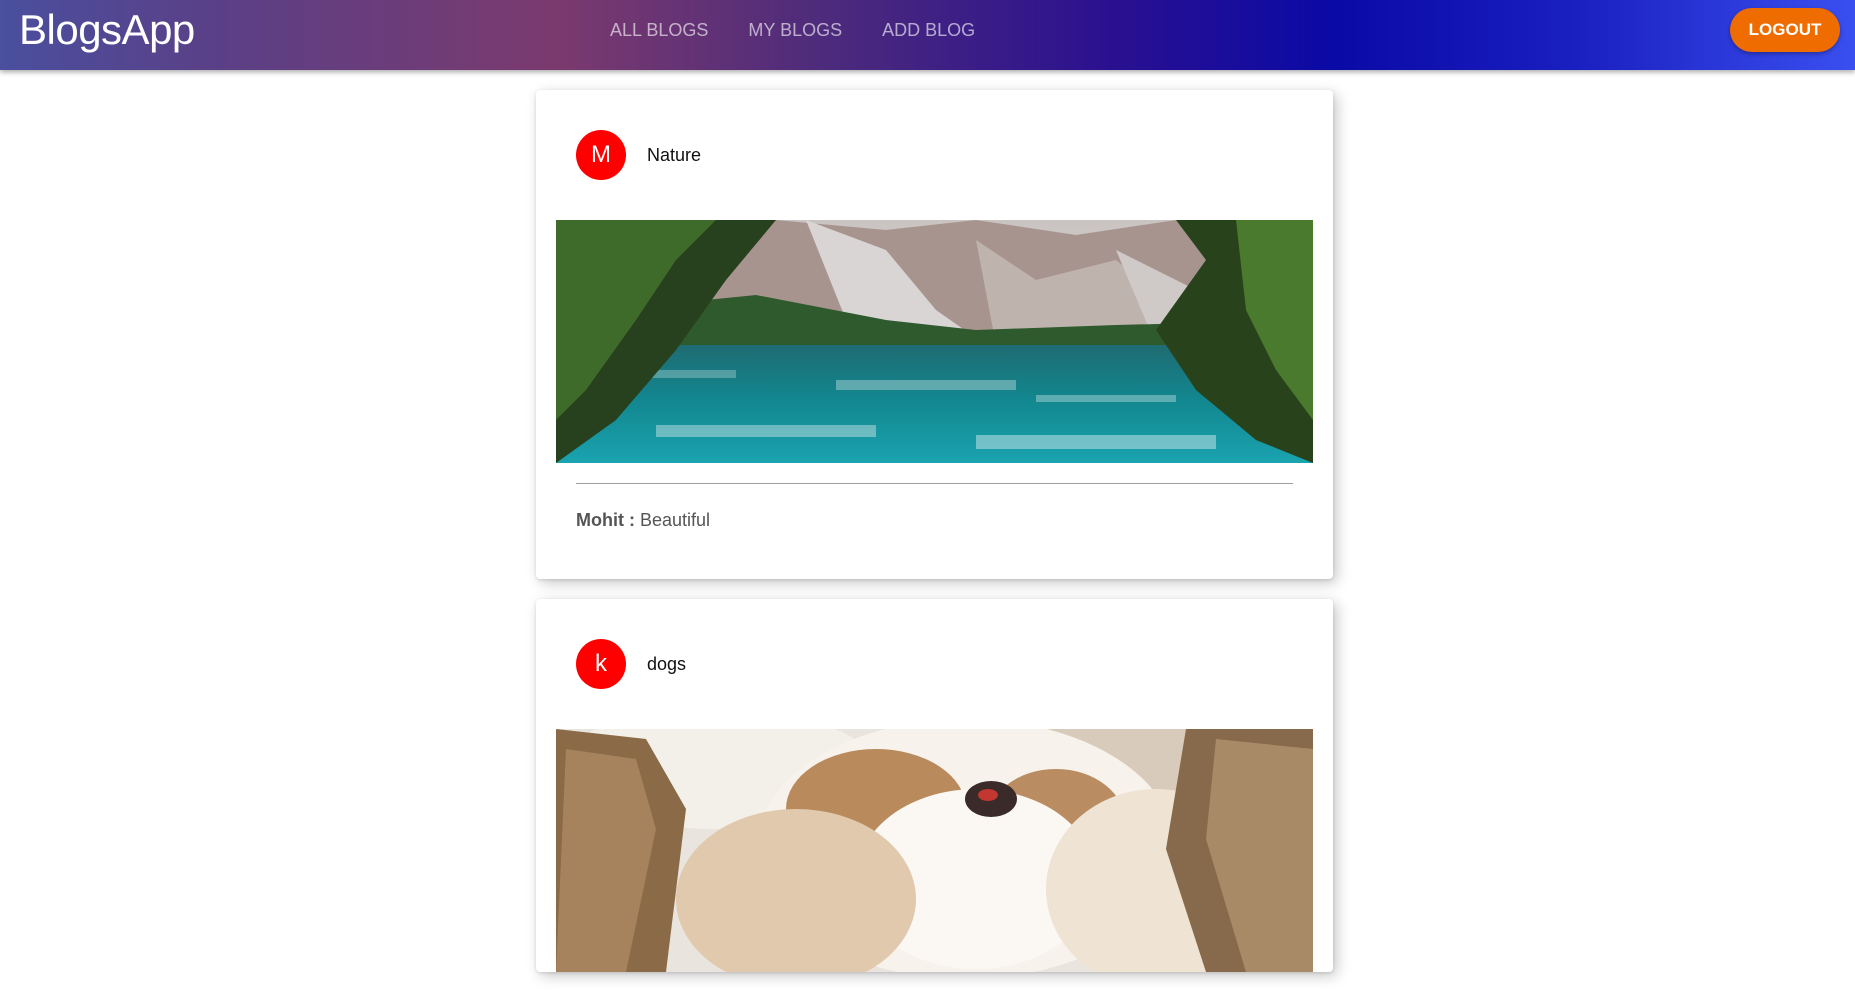 The image size is (1855, 992). I want to click on sleeping-puppies-image, so click(934, 850).